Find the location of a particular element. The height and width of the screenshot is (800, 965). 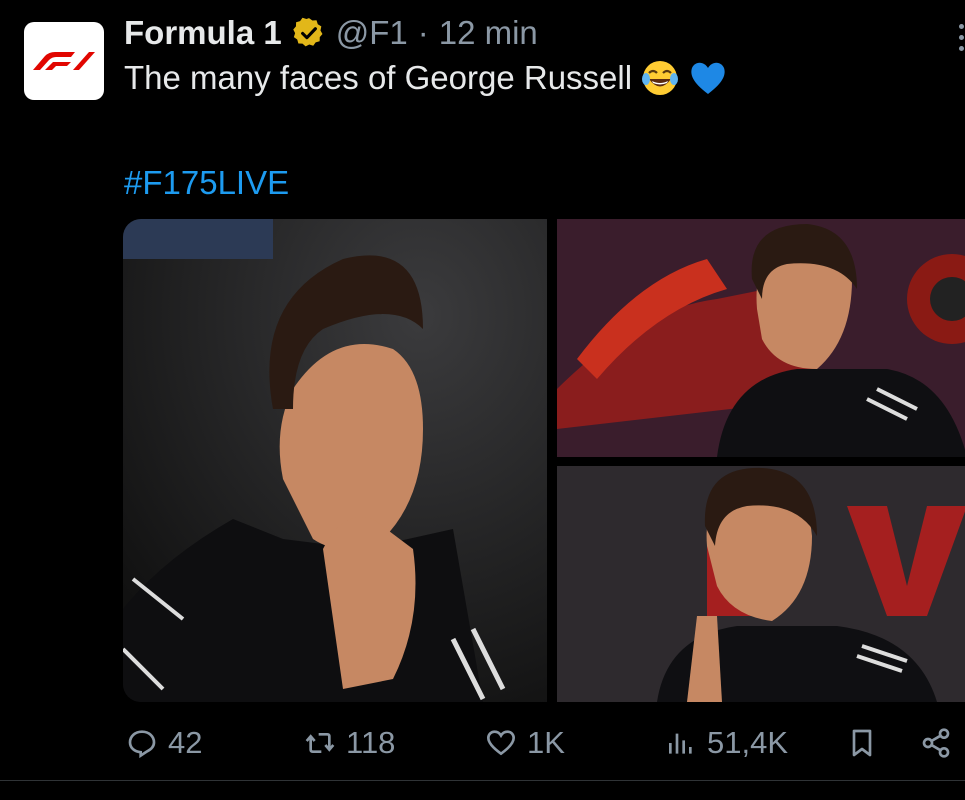

retweet-count: 118 is located at coordinates (371, 742).